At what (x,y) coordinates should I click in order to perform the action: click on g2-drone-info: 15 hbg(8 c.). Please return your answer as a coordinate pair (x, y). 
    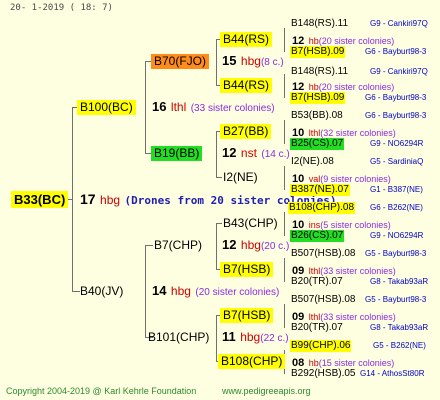
    Looking at the image, I should click on (253, 60).